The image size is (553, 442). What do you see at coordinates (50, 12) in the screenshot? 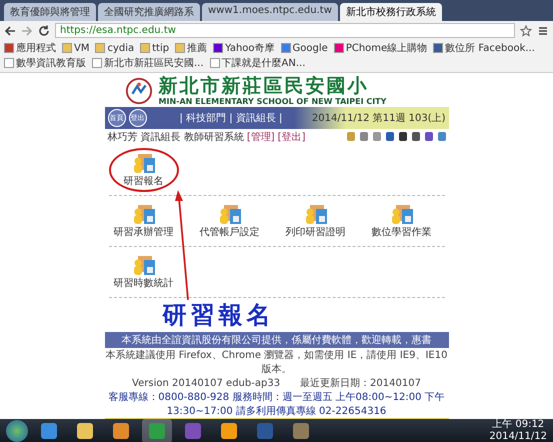
I see `browser-tab: 教育優師與將管理` at bounding box center [50, 12].